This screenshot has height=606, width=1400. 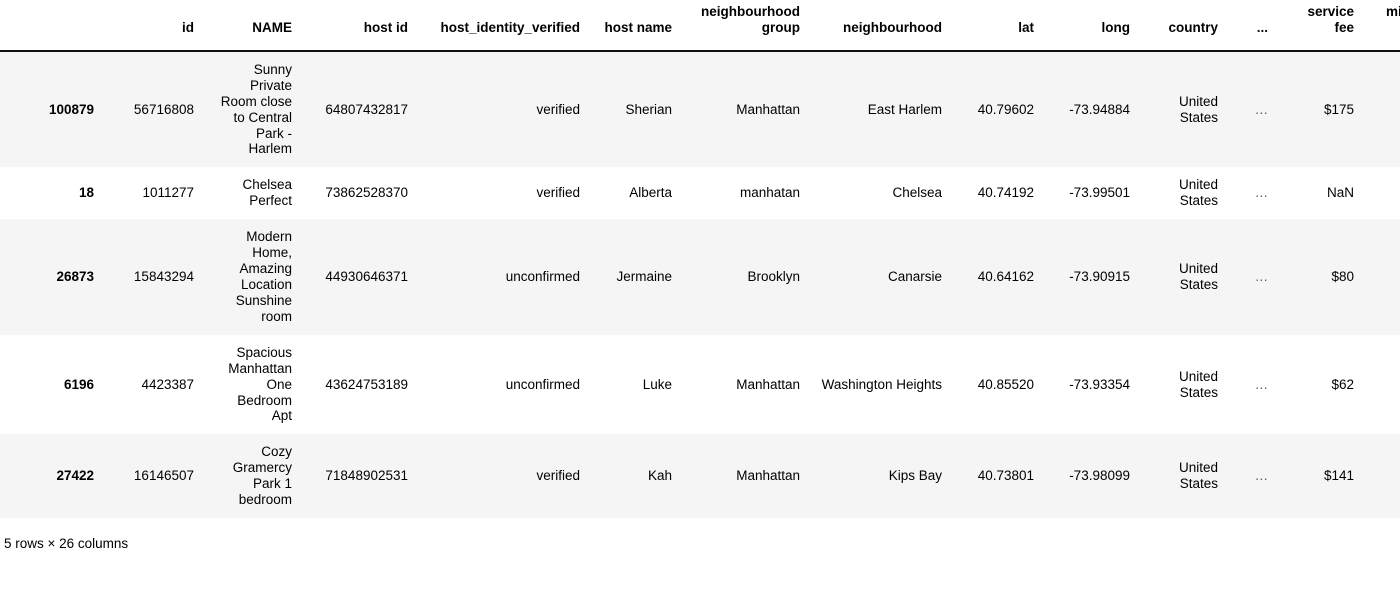 I want to click on cell-id: 1011277, so click(x=168, y=193).